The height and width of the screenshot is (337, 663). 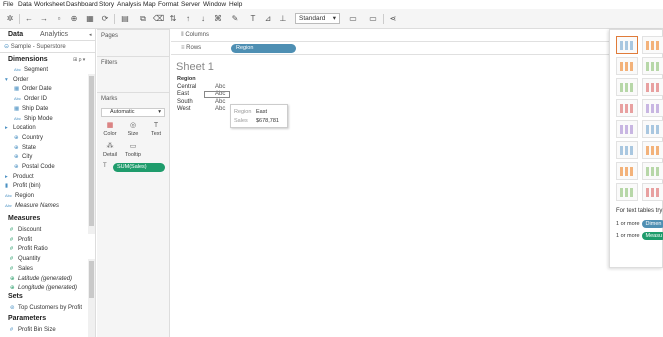 What do you see at coordinates (390, 35) in the screenshot?
I see `columns-shelf: ⦀ Columns` at bounding box center [390, 35].